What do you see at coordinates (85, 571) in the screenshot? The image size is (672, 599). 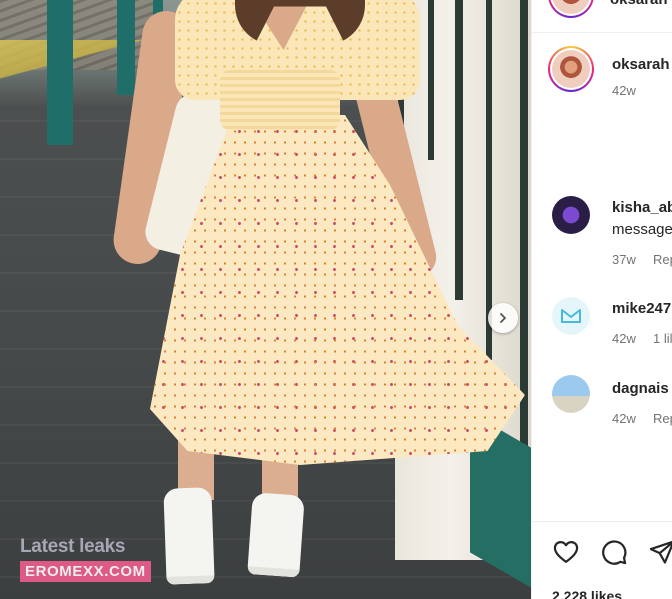 I see `watermark-badge: EROMEXX.COM` at bounding box center [85, 571].